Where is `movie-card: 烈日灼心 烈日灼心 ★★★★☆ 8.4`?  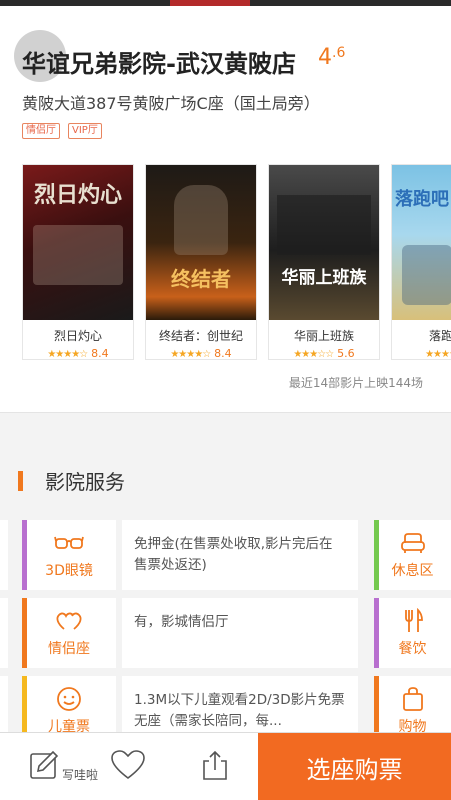
movie-card: 烈日灼心 烈日灼心 ★★★★☆ 8.4 is located at coordinates (78, 262).